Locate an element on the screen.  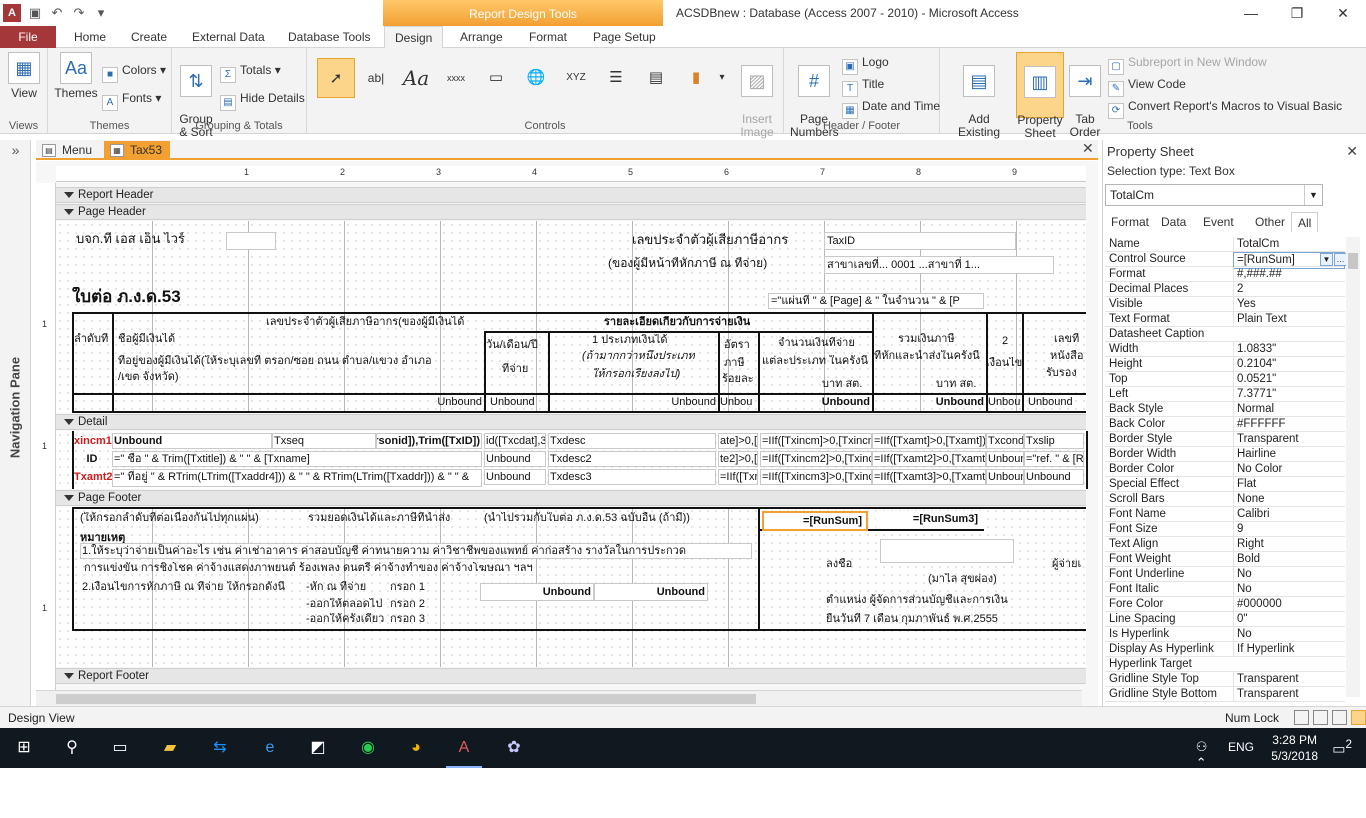
txdesc-field: Txdesc is located at coordinates (632, 441).